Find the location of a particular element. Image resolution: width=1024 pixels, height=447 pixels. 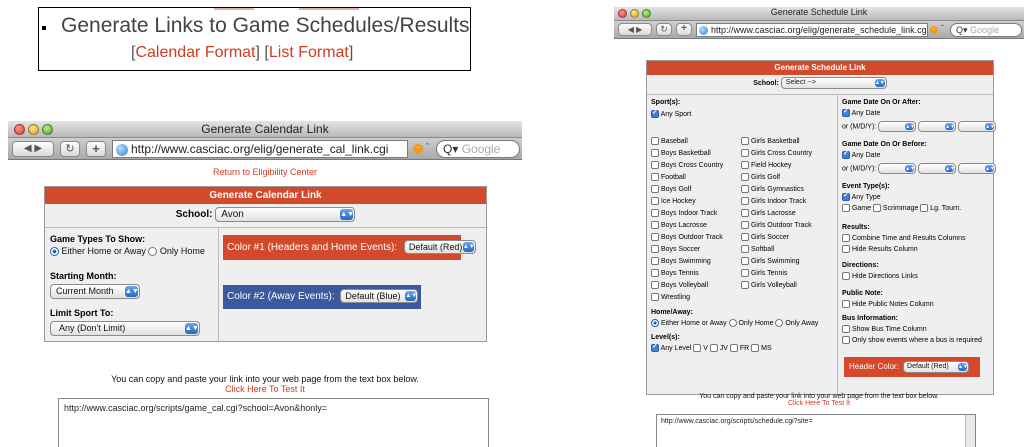

any-sport-checkbox is located at coordinates (655, 113).